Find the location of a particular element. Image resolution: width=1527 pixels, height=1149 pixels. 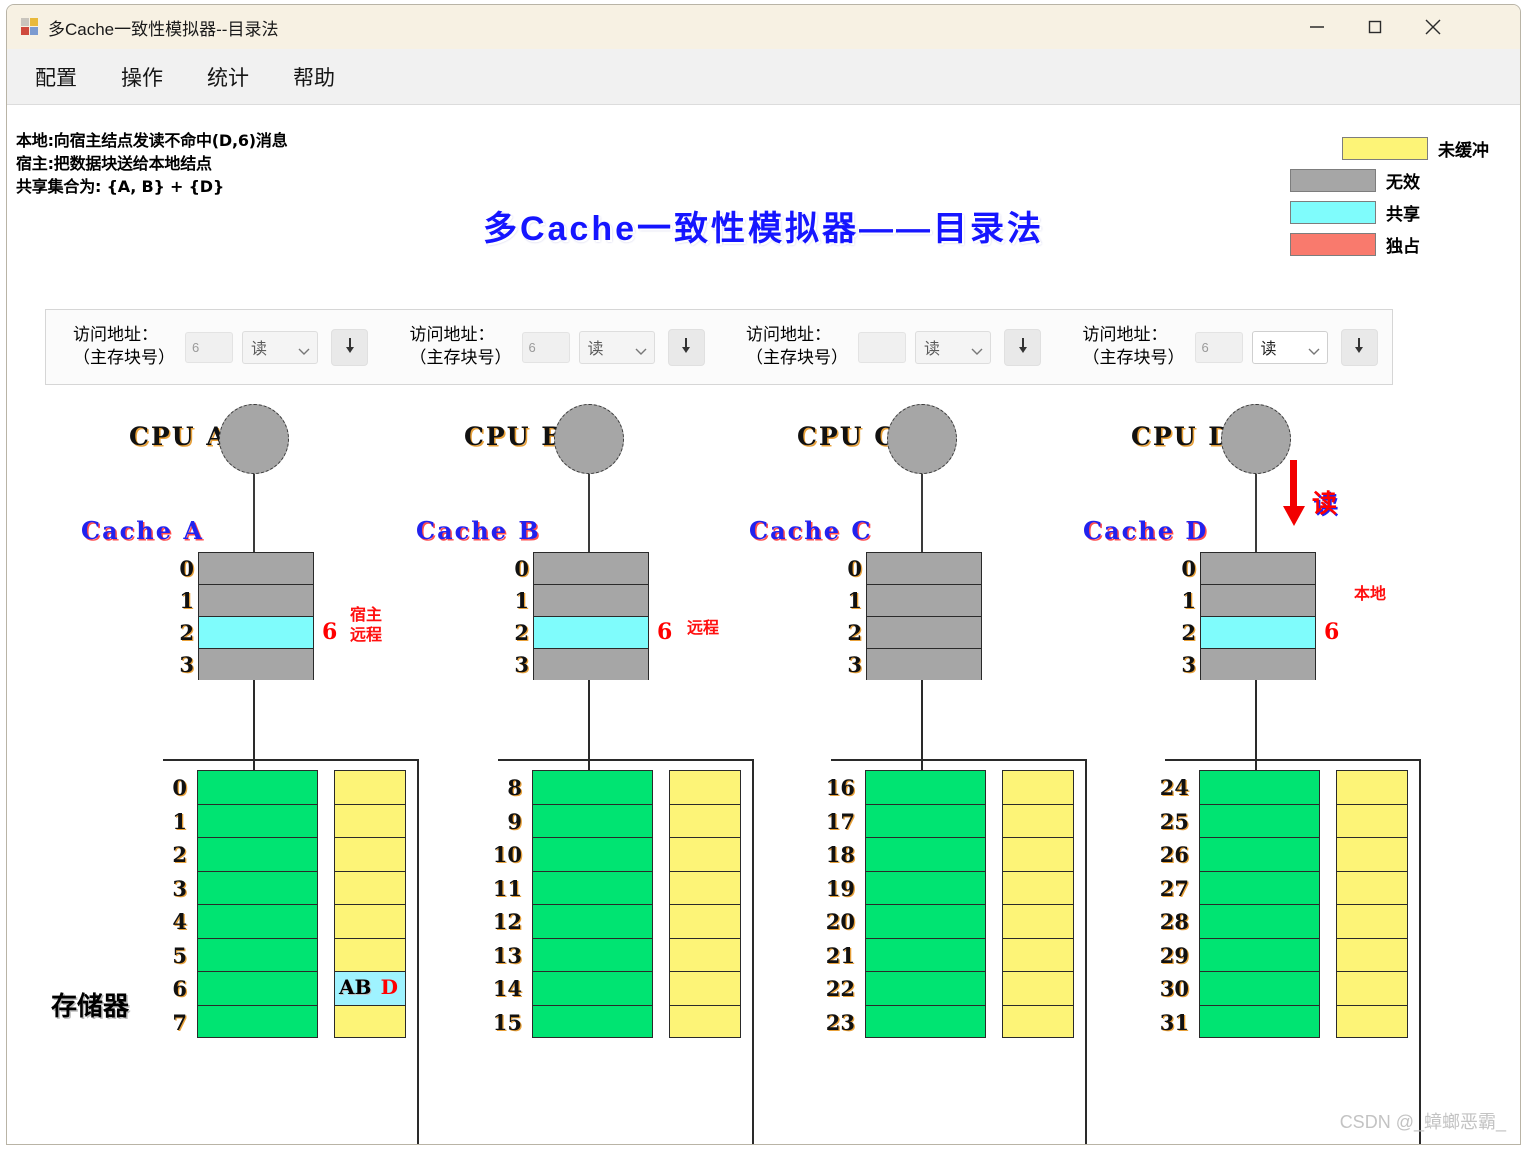

access-input-group-0: 访问地址： （主存块号） 6 读 is located at coordinates (214, 347).